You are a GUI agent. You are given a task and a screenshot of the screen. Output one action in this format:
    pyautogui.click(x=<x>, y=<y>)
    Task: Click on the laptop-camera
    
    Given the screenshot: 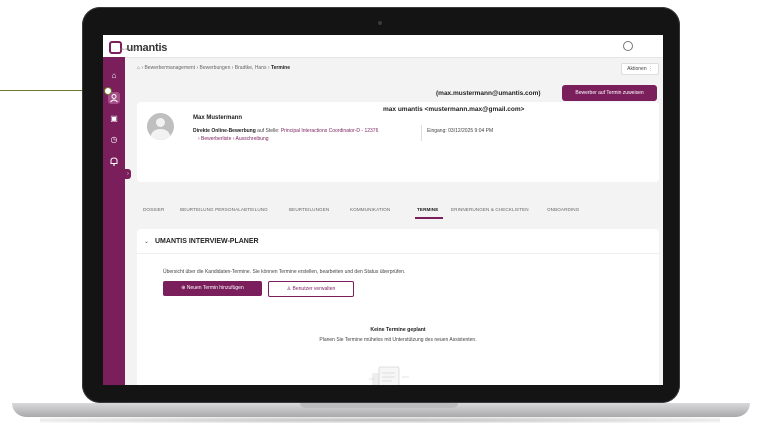 What is the action you would take?
    pyautogui.click(x=380, y=23)
    